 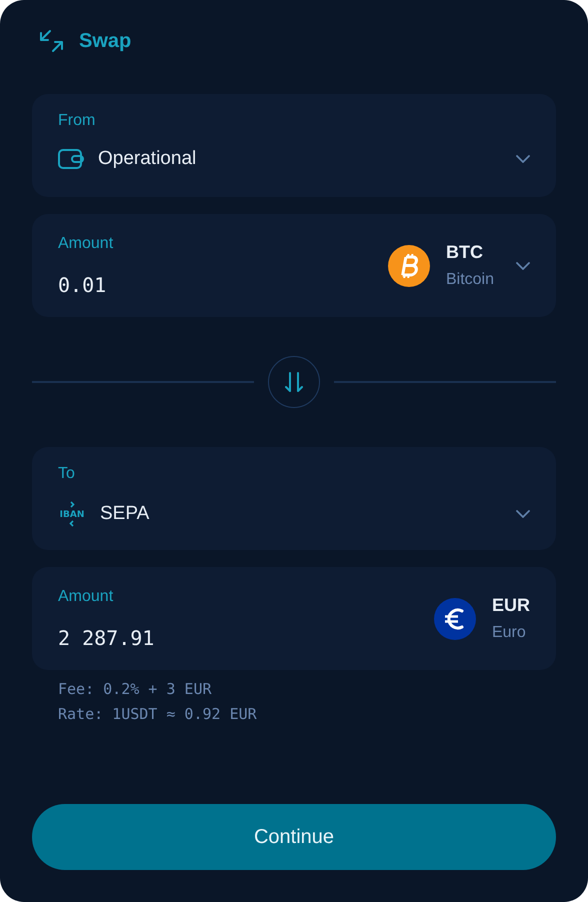 I want to click on field-label: To, so click(x=67, y=474).